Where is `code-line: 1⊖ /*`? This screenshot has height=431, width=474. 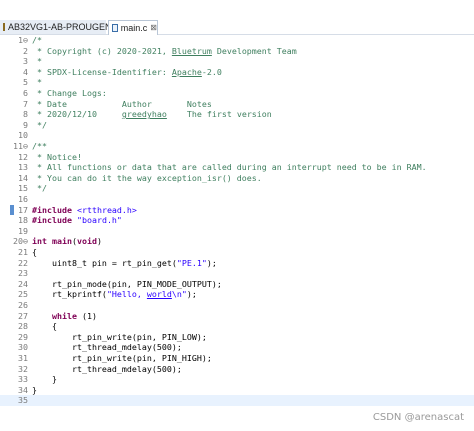 code-line: 1⊖ /* is located at coordinates (237, 40).